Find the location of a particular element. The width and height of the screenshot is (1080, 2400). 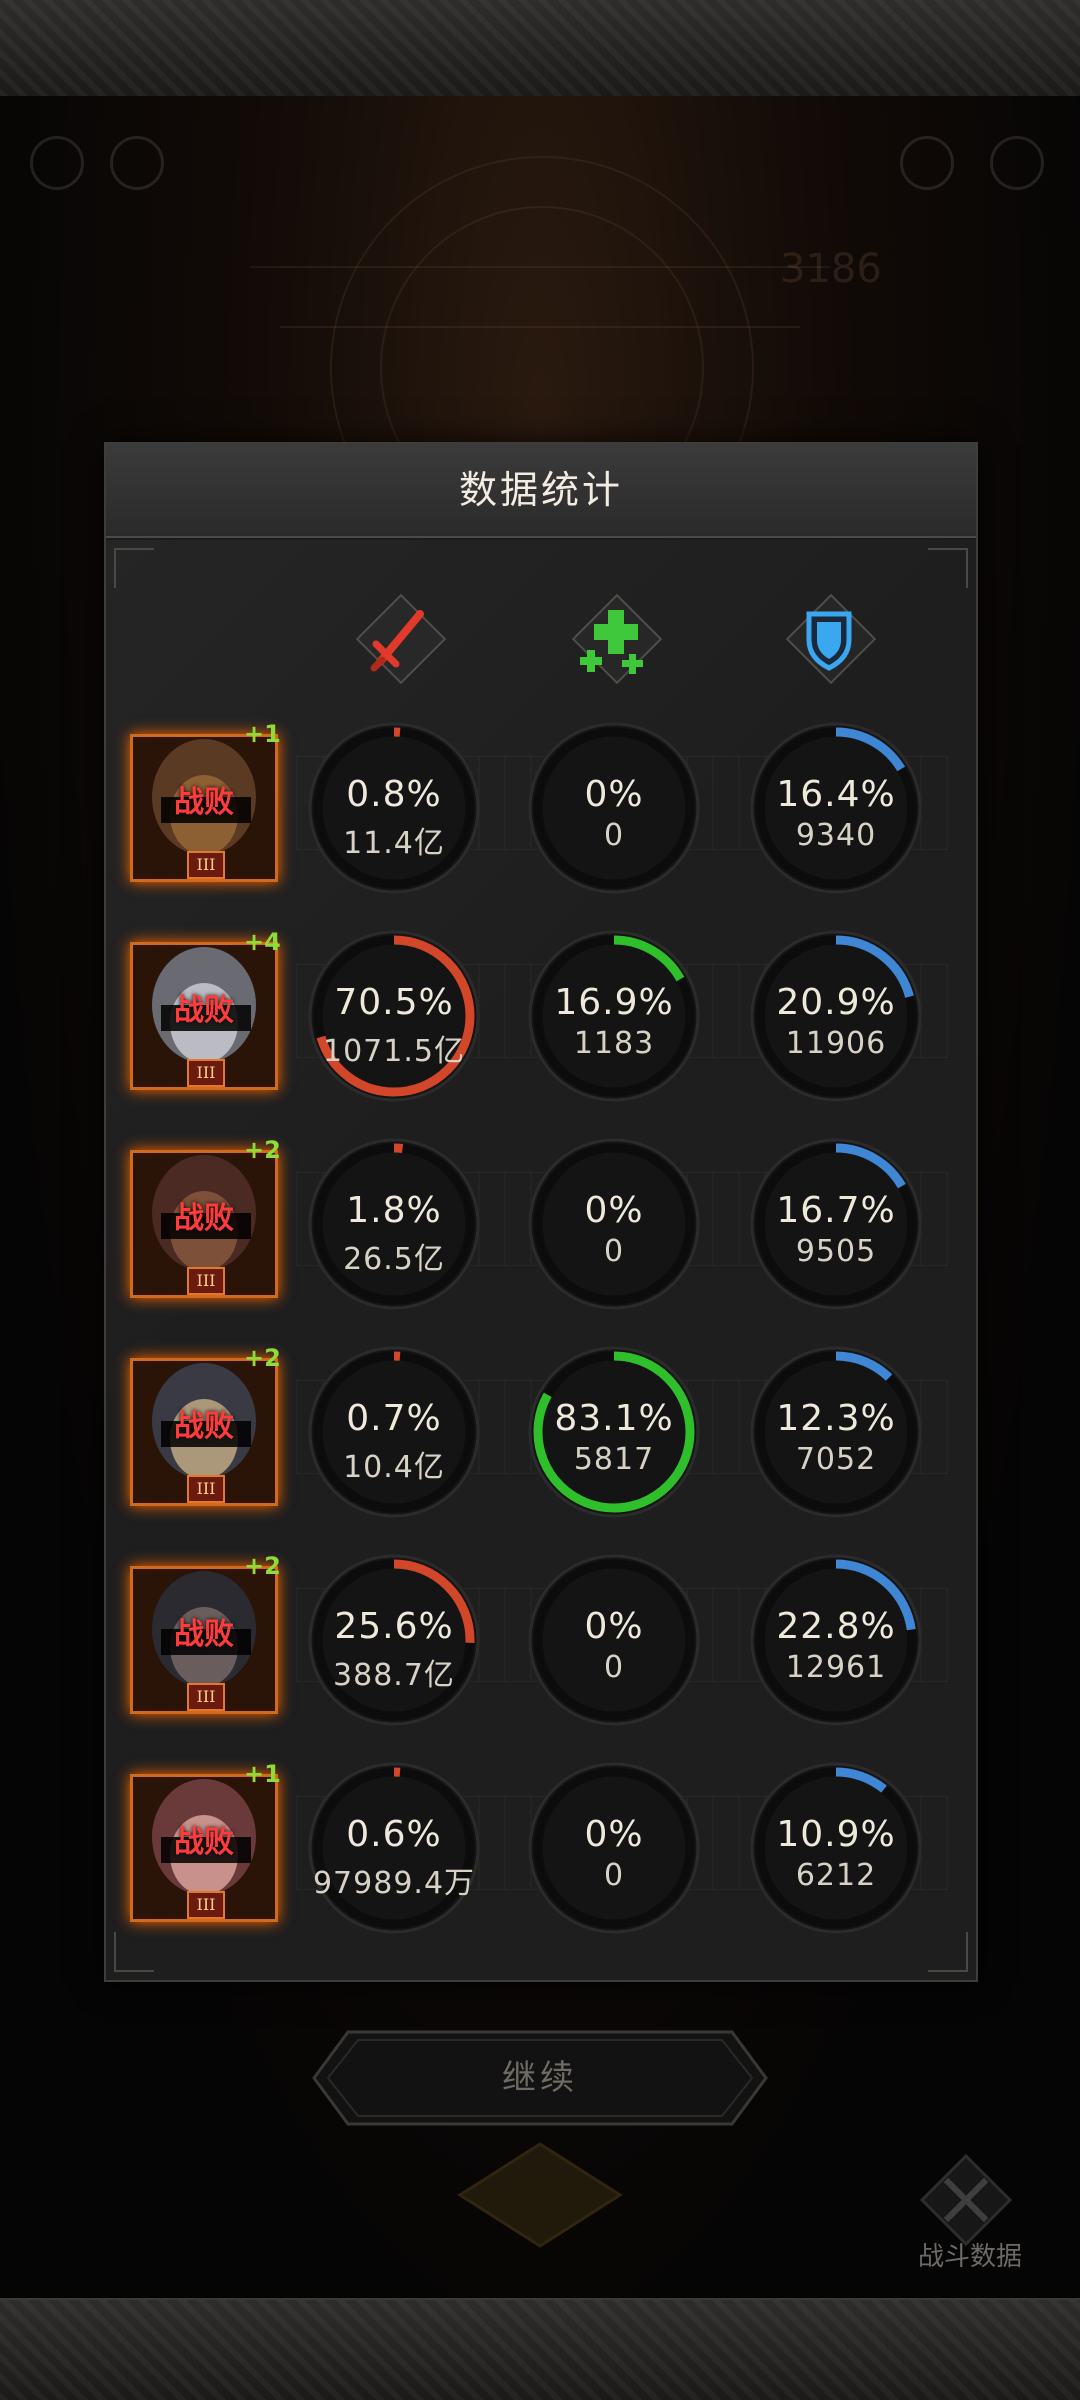

table-row: 战败 III +1 0.8% 11.4亿 0% 0 16.4% 9340 is located at coordinates (541, 806).